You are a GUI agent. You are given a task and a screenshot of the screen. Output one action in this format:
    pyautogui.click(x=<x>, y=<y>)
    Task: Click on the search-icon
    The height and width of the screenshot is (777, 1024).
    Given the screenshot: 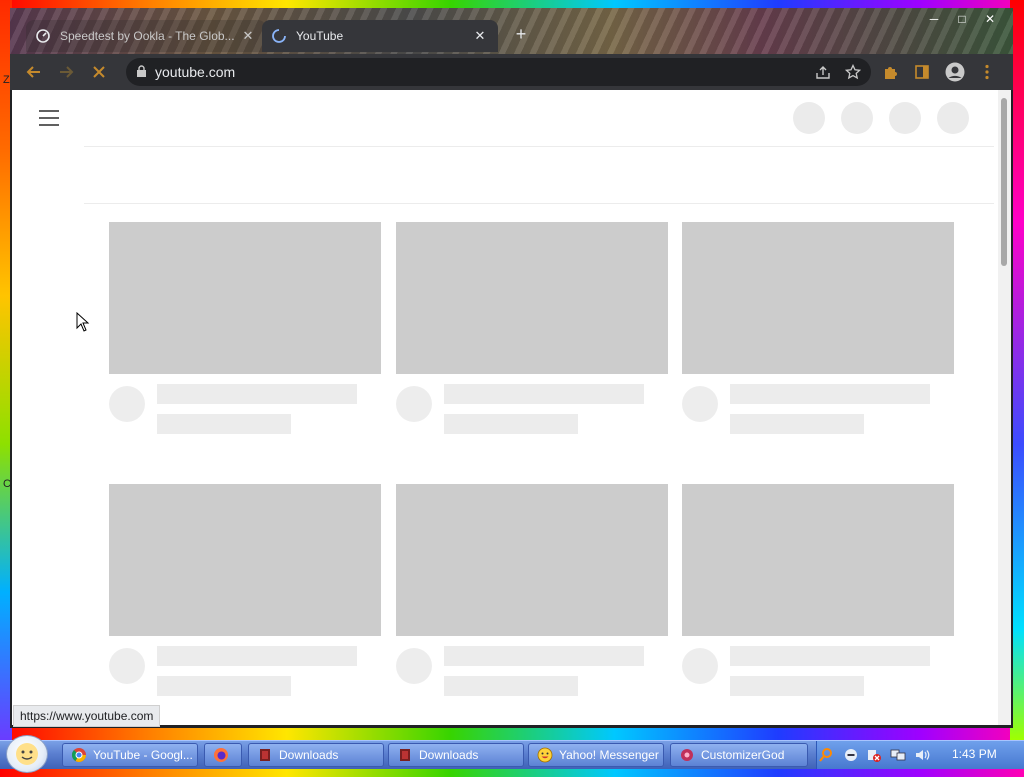 What is the action you would take?
    pyautogui.click(x=826, y=755)
    